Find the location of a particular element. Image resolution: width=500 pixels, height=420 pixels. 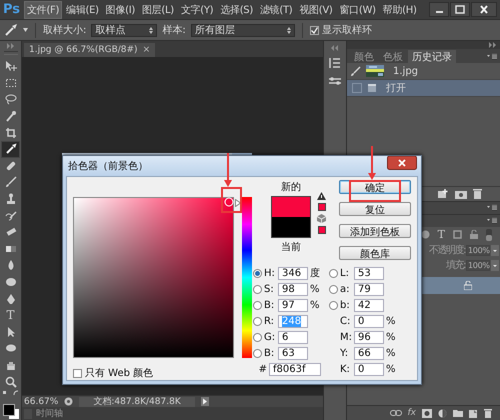

circle-filter-icon is located at coordinates (425, 235).